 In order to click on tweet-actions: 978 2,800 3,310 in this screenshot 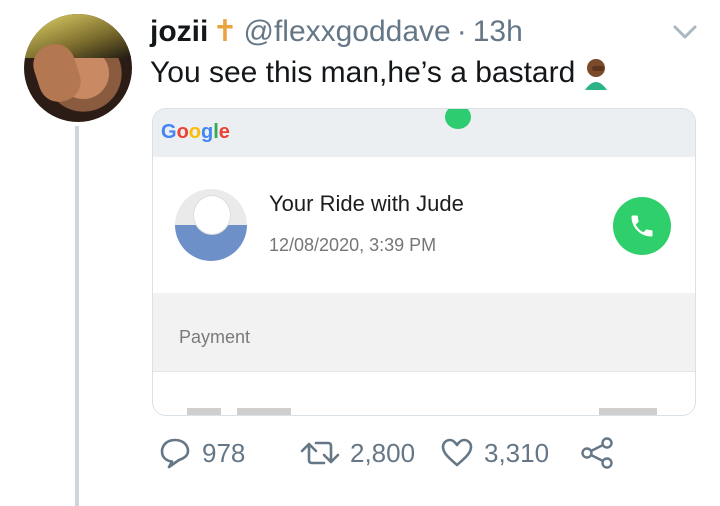, I will do `click(393, 456)`.